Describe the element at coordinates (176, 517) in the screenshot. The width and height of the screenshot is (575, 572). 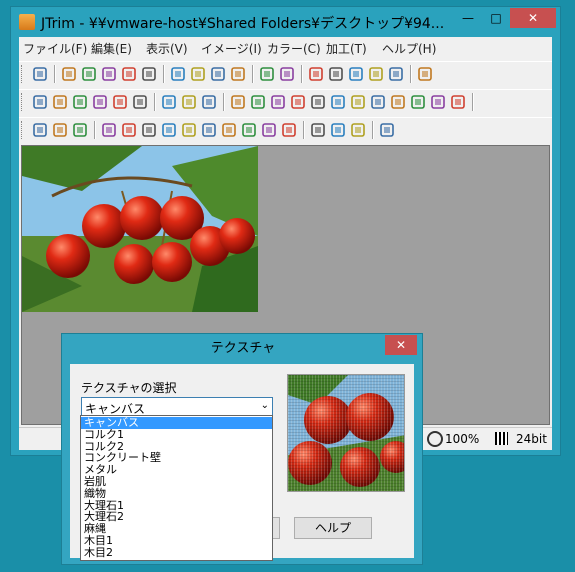
I see `dropdown-option: 大理石2` at that location.